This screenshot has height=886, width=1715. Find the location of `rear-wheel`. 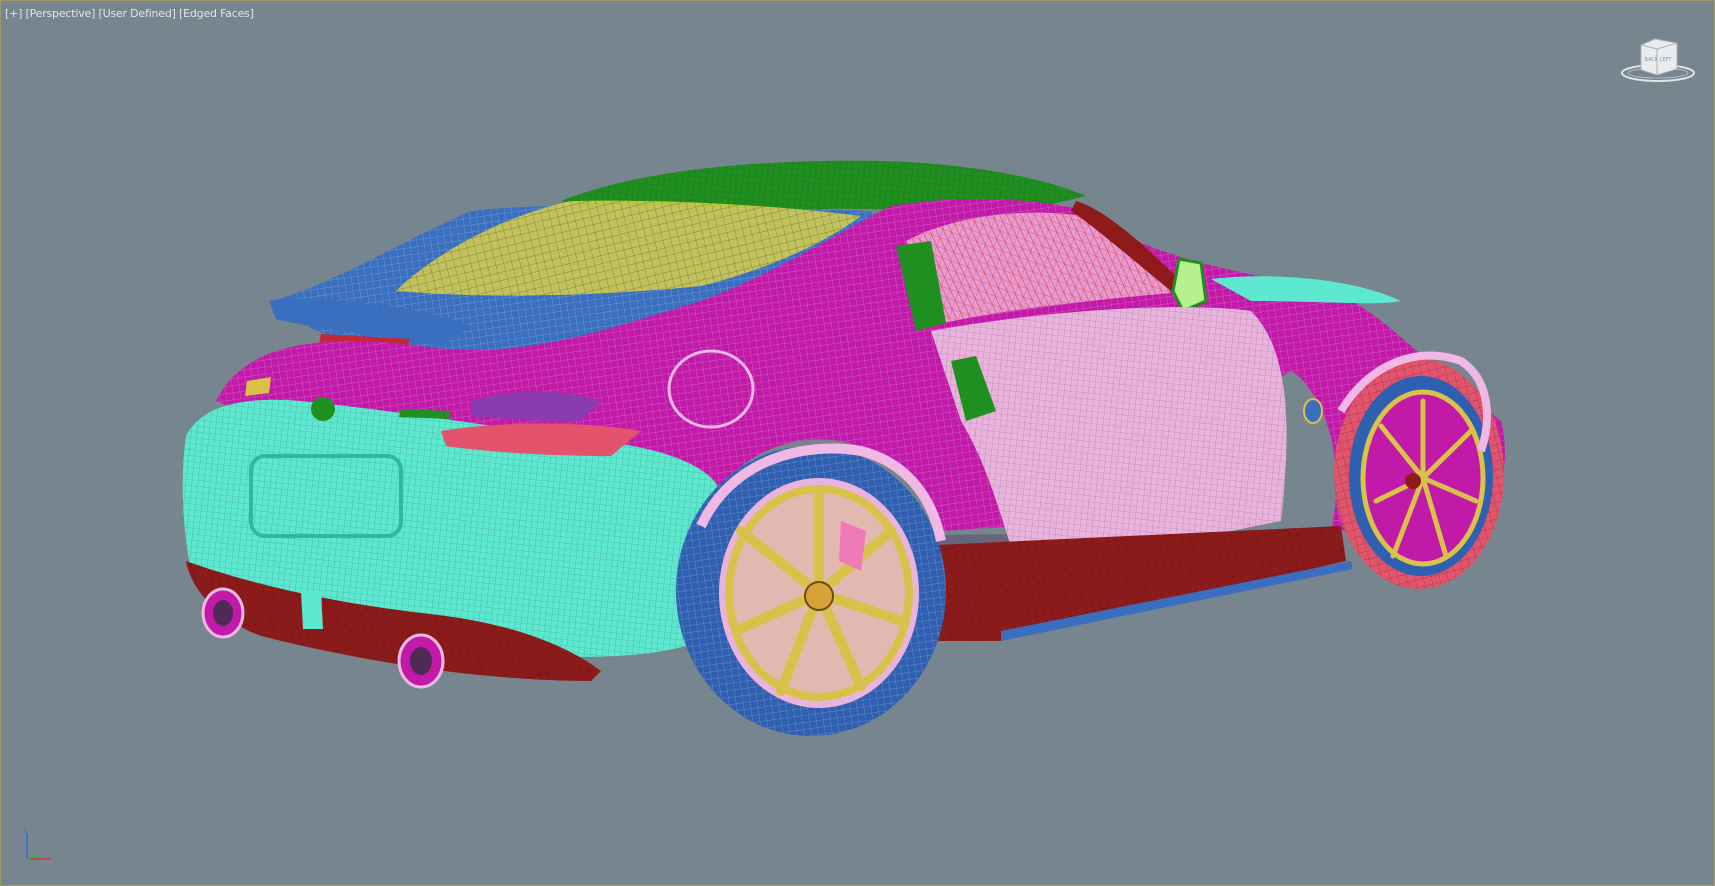

rear-wheel is located at coordinates (811, 591).